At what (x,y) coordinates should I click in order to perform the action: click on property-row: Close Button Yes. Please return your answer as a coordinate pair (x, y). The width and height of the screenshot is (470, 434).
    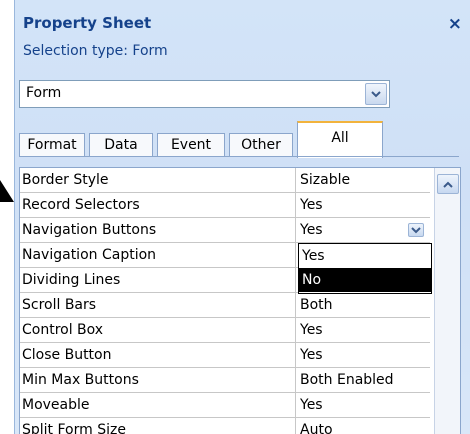
    Looking at the image, I should click on (225, 355).